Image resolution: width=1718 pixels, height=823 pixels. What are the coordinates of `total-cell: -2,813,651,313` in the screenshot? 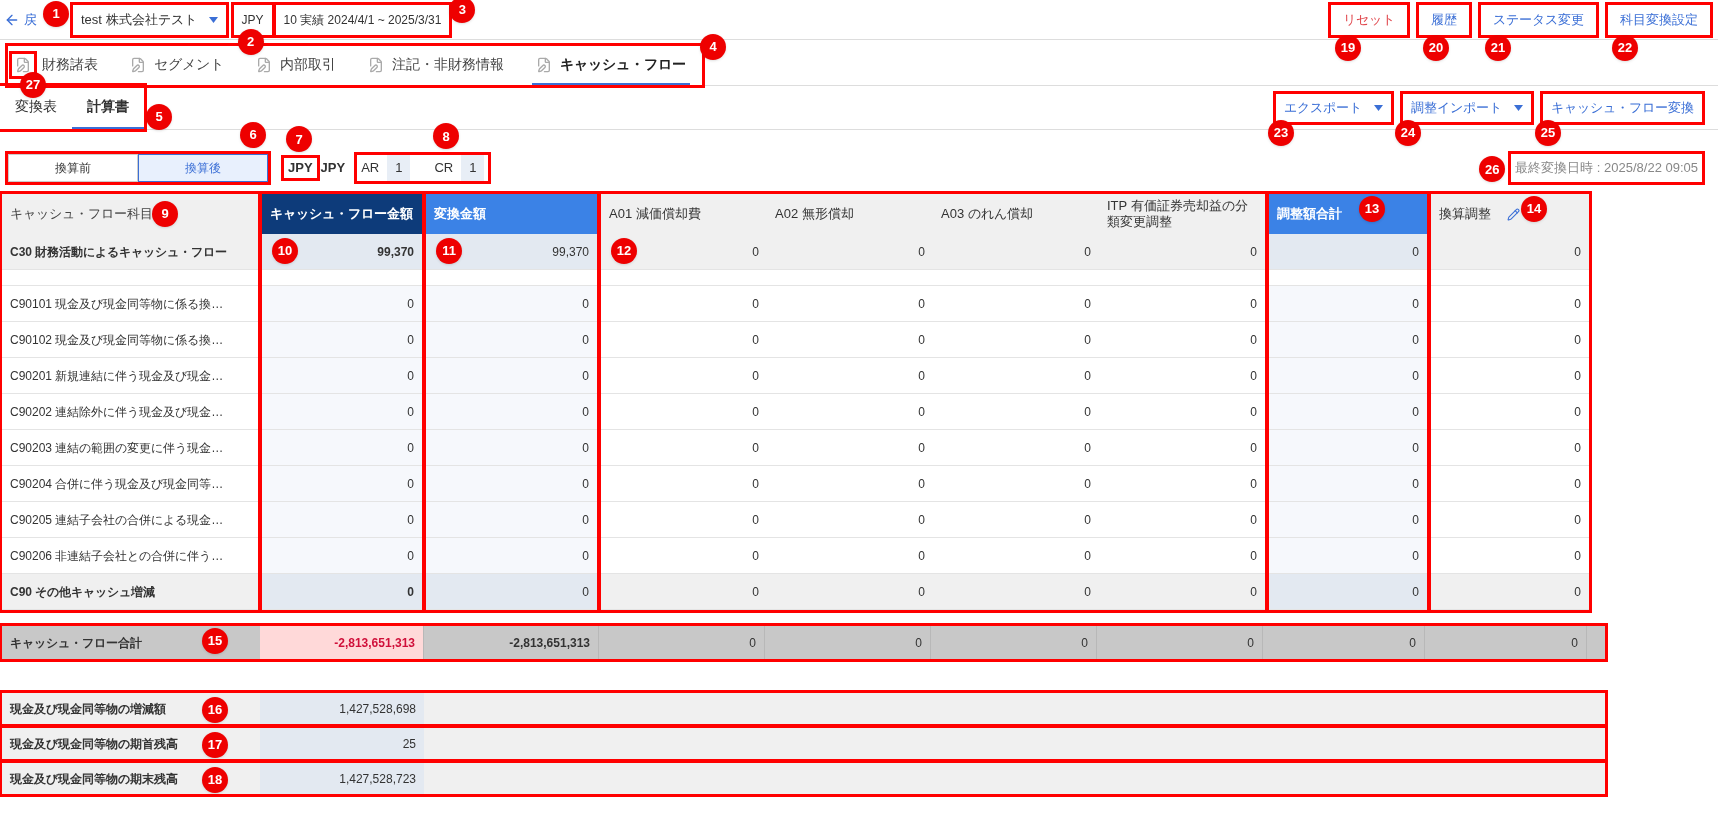 It's located at (511, 642).